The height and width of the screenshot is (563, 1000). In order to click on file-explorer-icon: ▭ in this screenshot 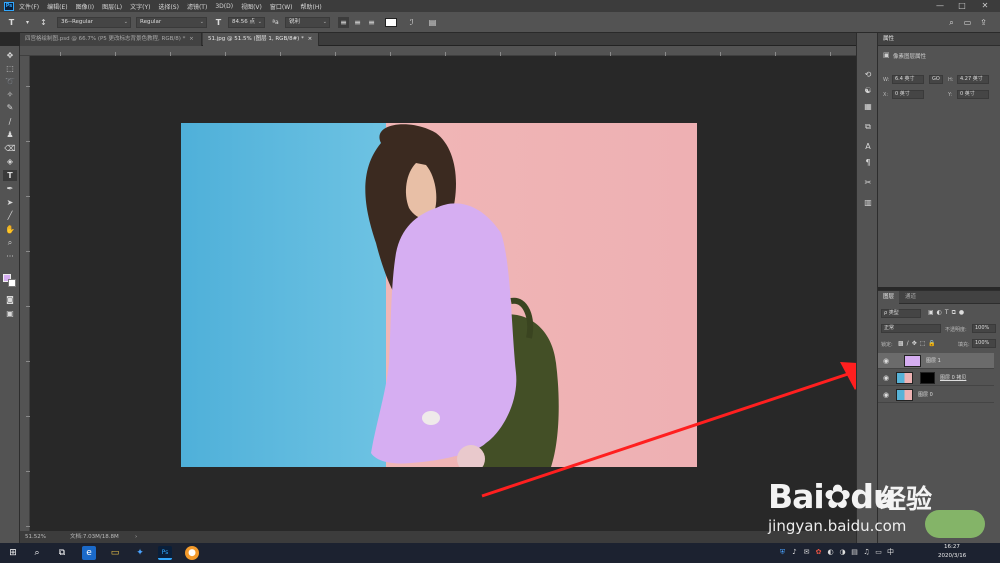, I will do `click(115, 553)`.